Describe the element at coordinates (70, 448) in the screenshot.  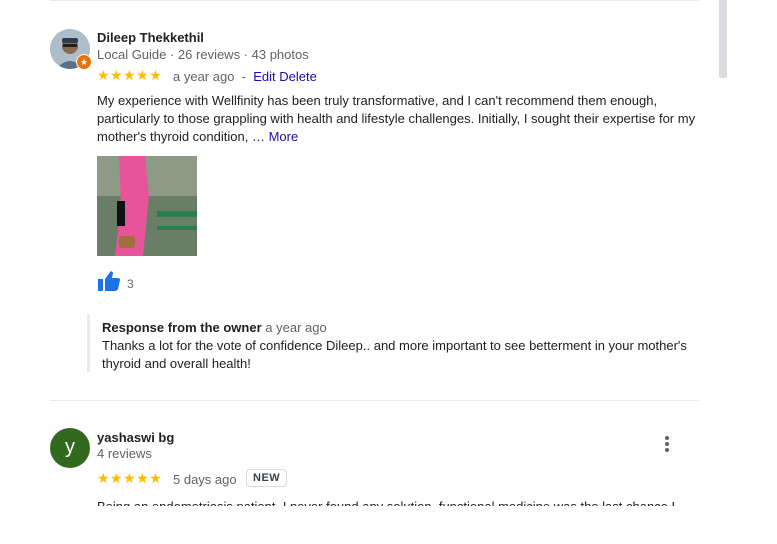
I see `reviewer-avatar-letter: y` at that location.